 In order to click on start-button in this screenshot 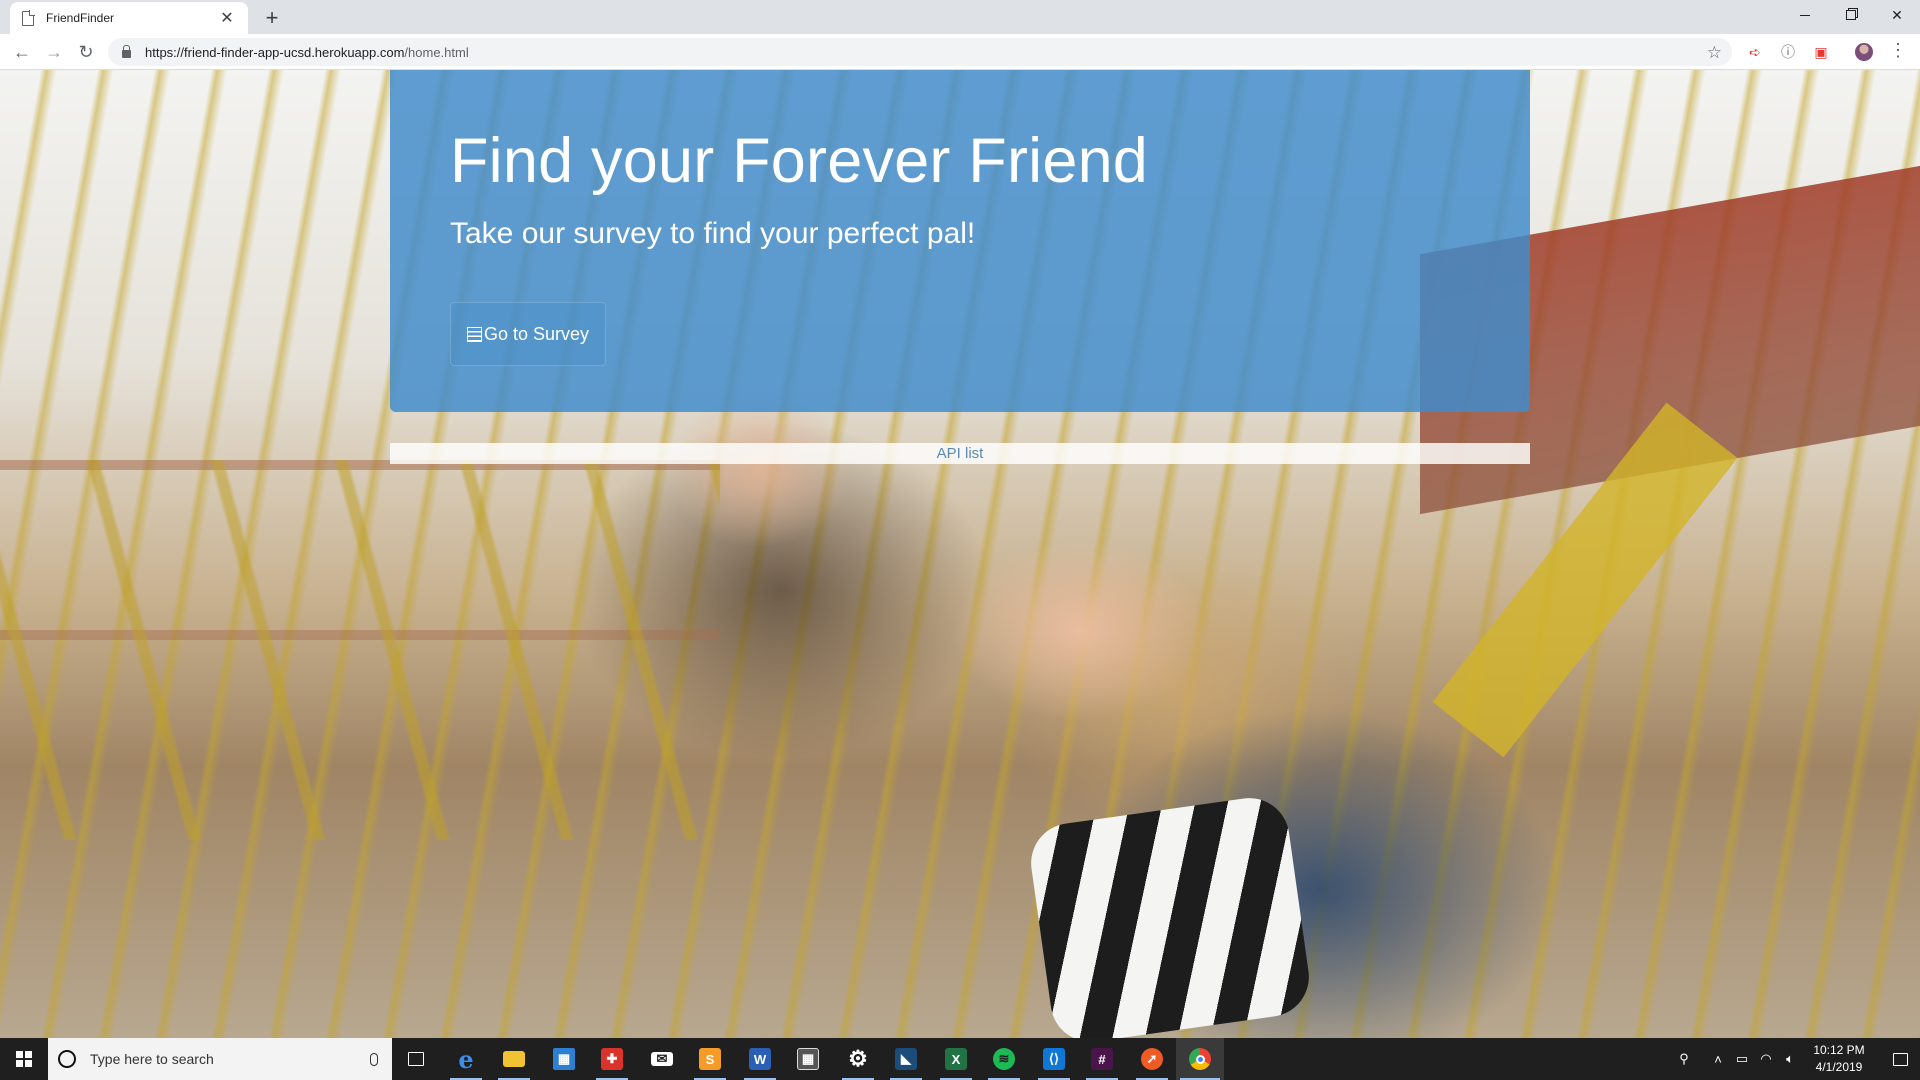, I will do `click(24, 1059)`.